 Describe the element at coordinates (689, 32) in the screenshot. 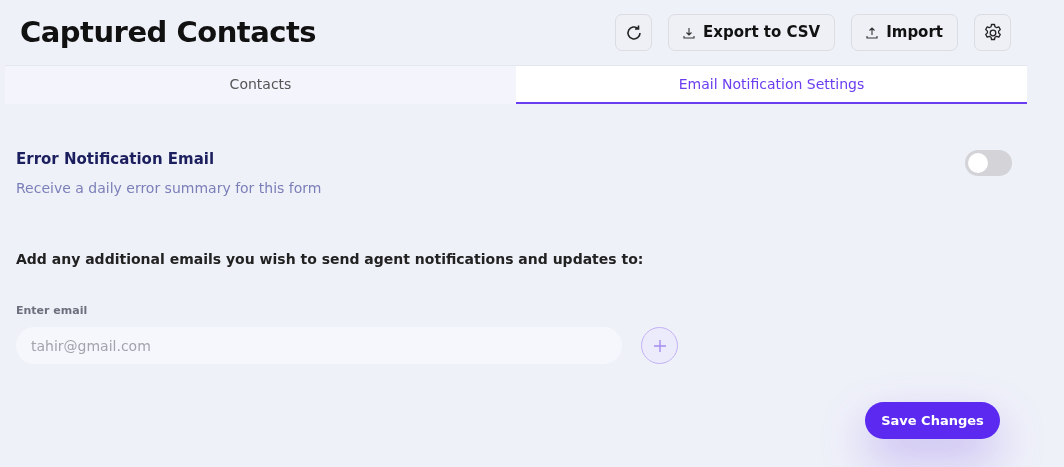

I see `download-icon` at that location.